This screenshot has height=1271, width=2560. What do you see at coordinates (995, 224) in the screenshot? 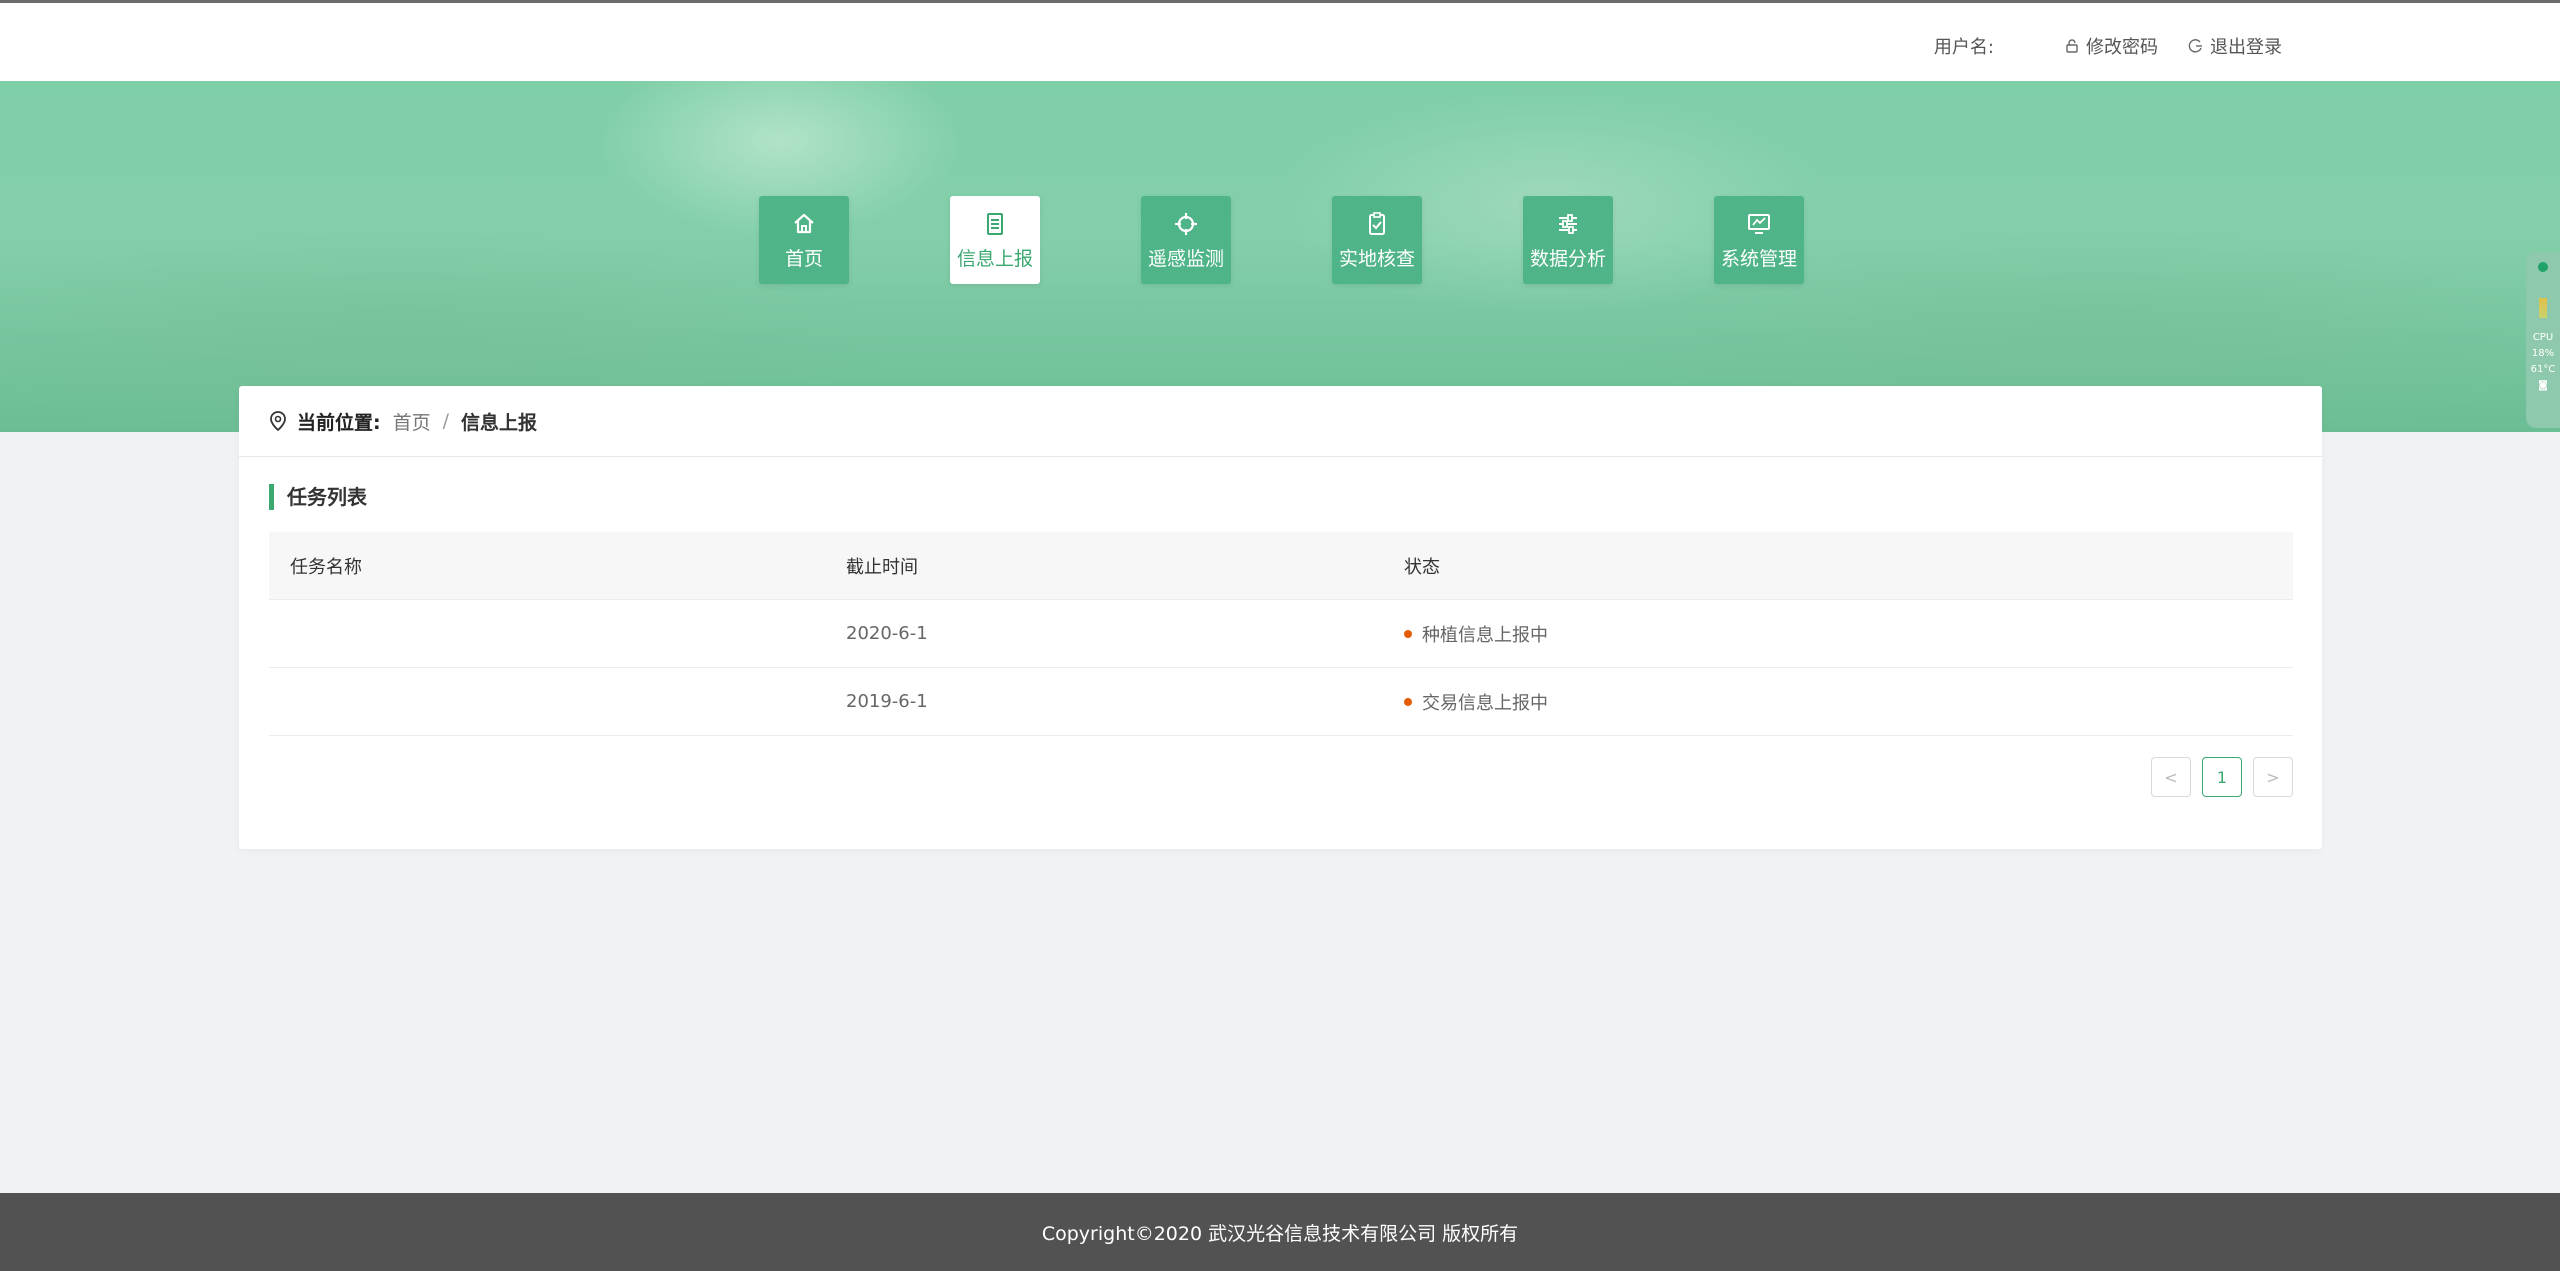
I see `document-icon` at bounding box center [995, 224].